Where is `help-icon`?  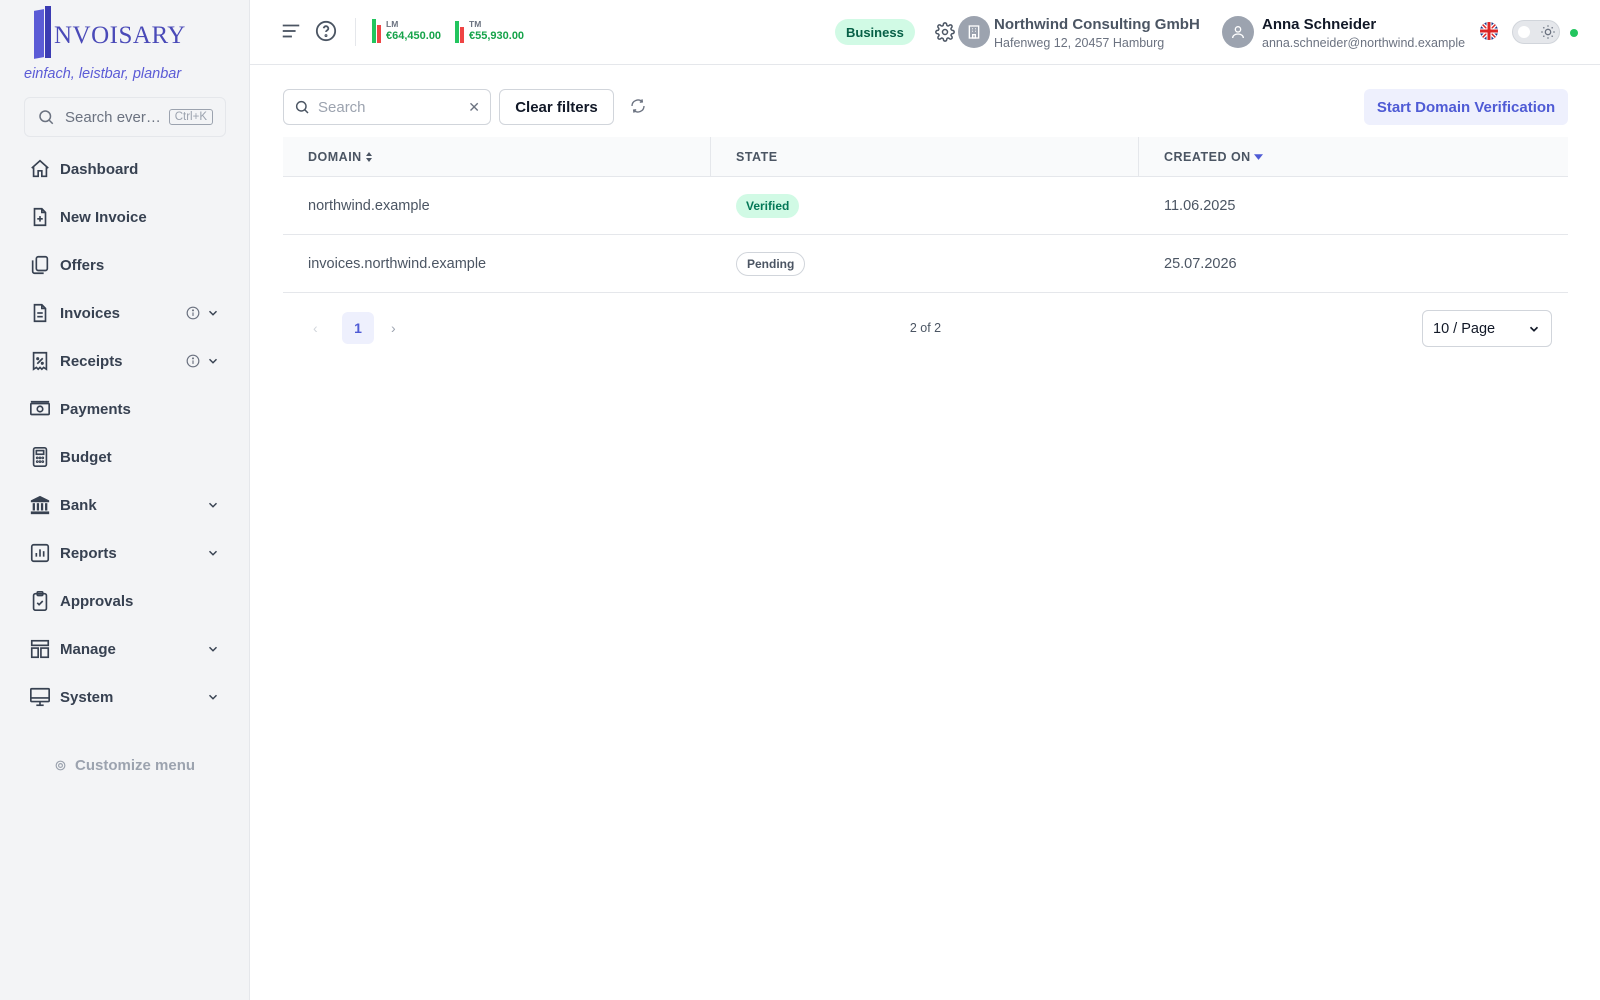 help-icon is located at coordinates (326, 33).